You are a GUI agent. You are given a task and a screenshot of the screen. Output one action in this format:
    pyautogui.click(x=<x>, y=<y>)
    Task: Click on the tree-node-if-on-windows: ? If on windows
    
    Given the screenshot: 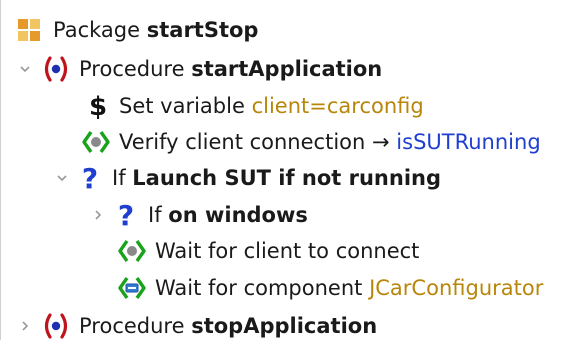 What is the action you would take?
    pyautogui.click(x=199, y=215)
    